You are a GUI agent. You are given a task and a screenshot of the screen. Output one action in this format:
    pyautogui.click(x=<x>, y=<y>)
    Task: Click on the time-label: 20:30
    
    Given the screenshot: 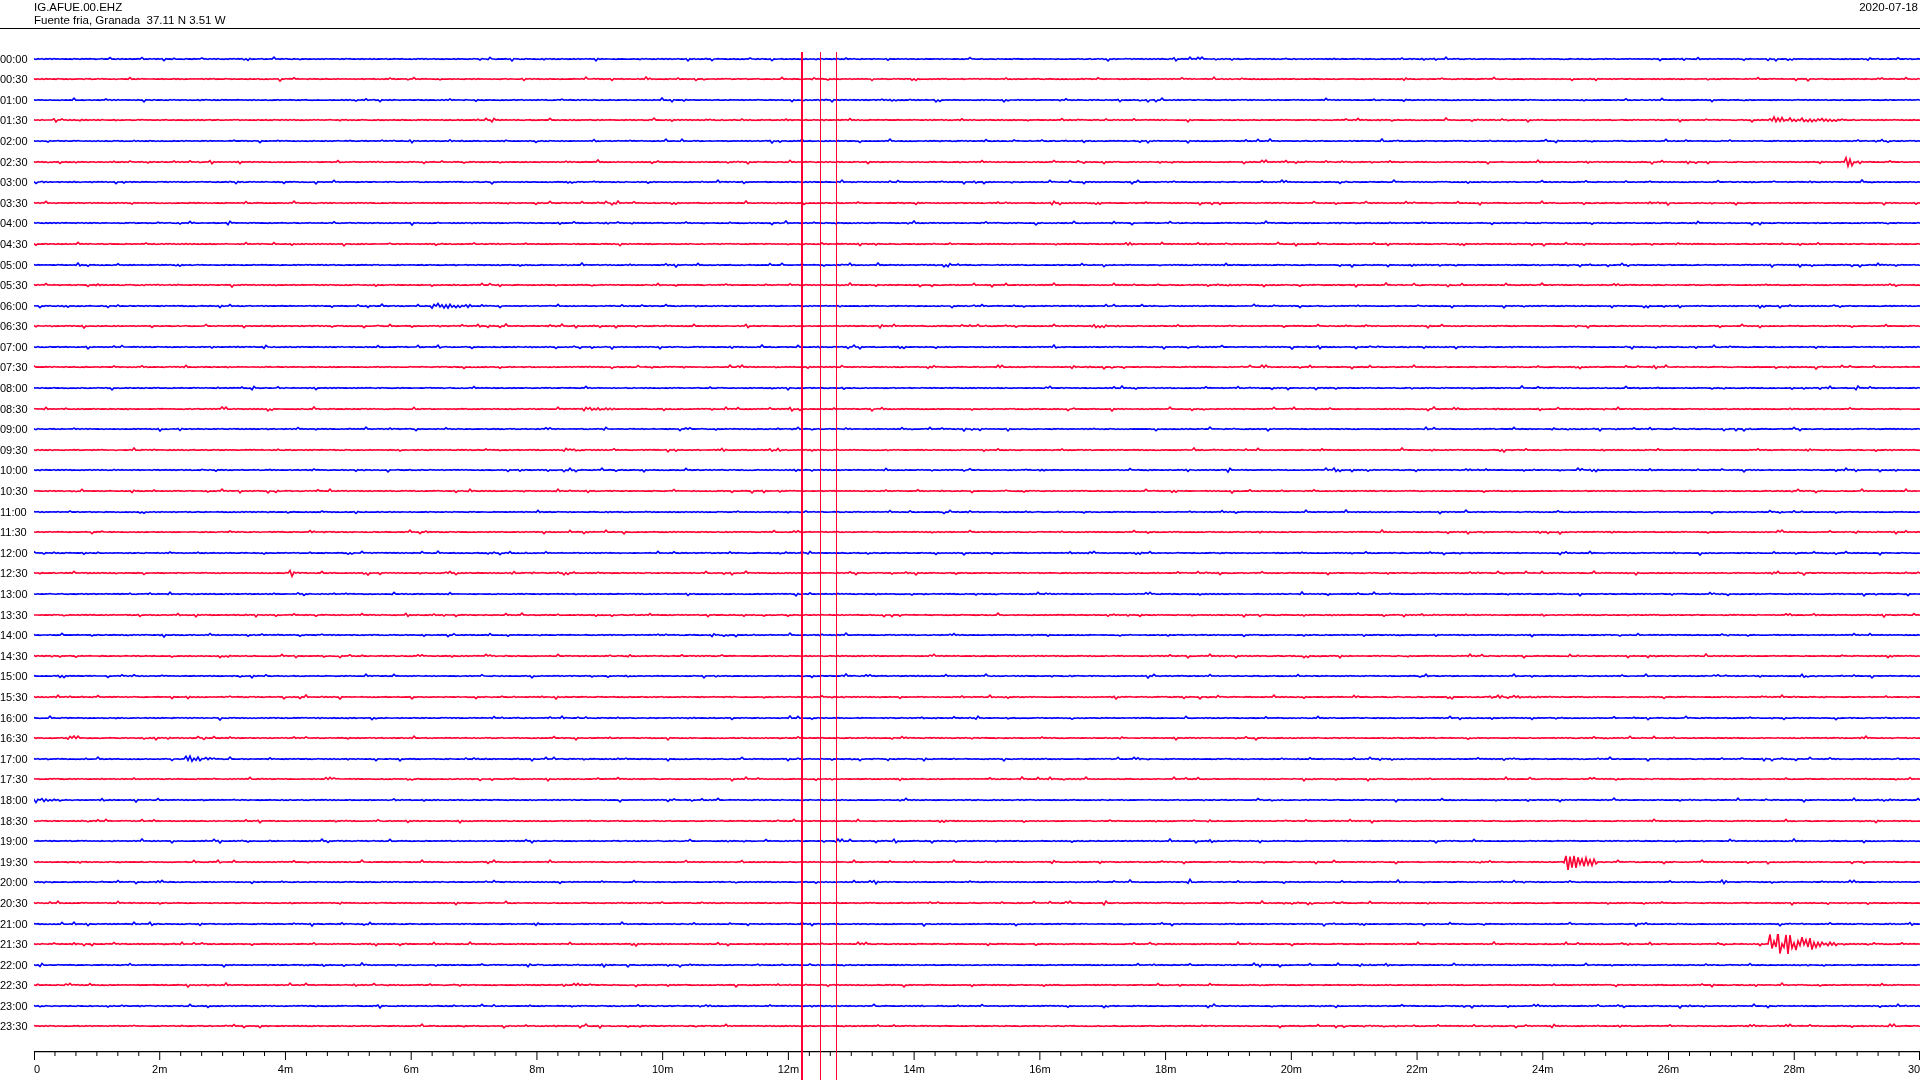 What is the action you would take?
    pyautogui.click(x=14, y=902)
    